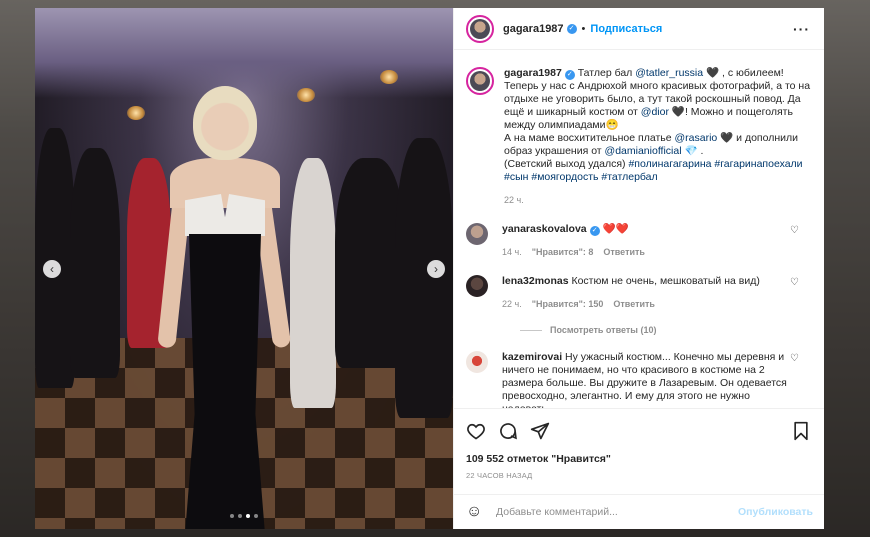 This screenshot has height=537, width=870. What do you see at coordinates (801, 431) in the screenshot?
I see `bookmark-icon` at bounding box center [801, 431].